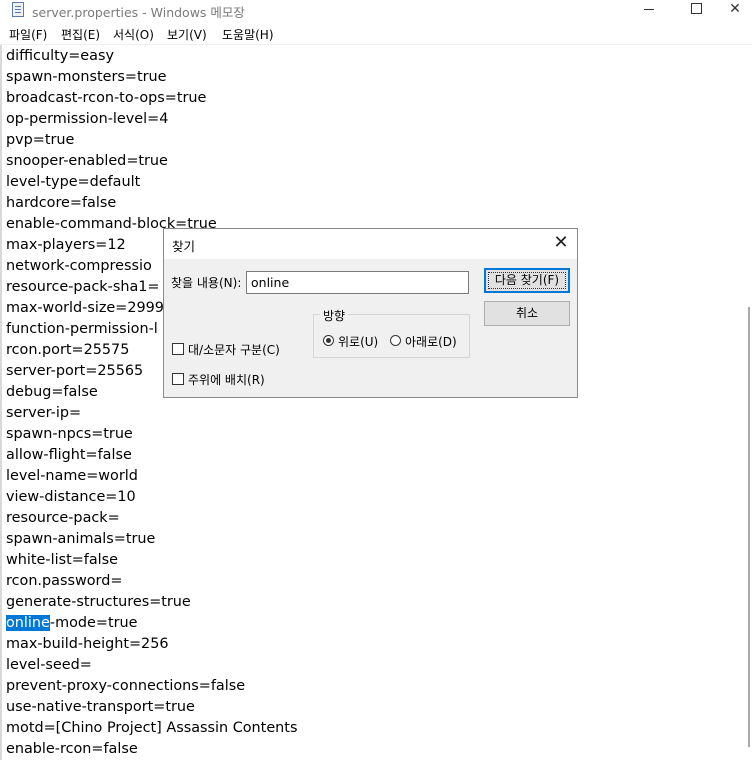 This screenshot has width=752, height=760. I want to click on text-line: motd=[Chino Project] Assassin Contents, so click(151, 728).